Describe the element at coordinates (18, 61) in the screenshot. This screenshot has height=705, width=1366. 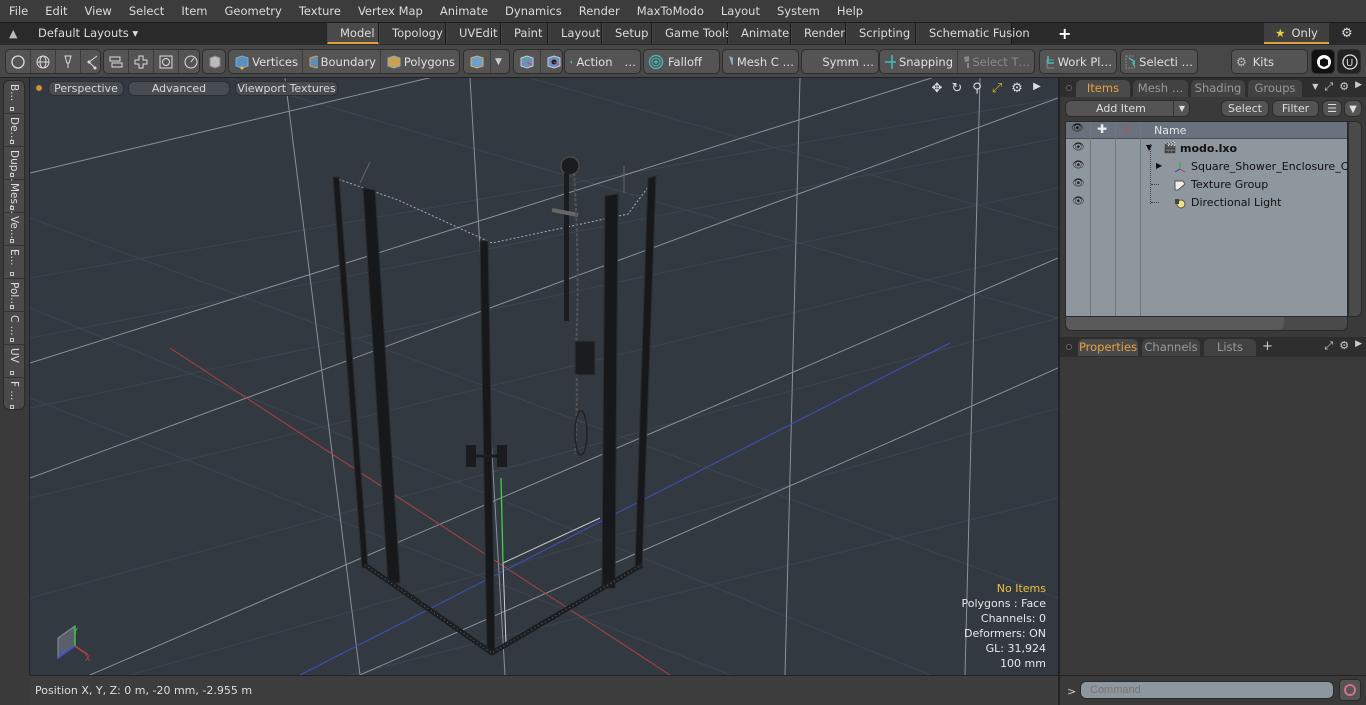
I see `circle-select-button` at that location.